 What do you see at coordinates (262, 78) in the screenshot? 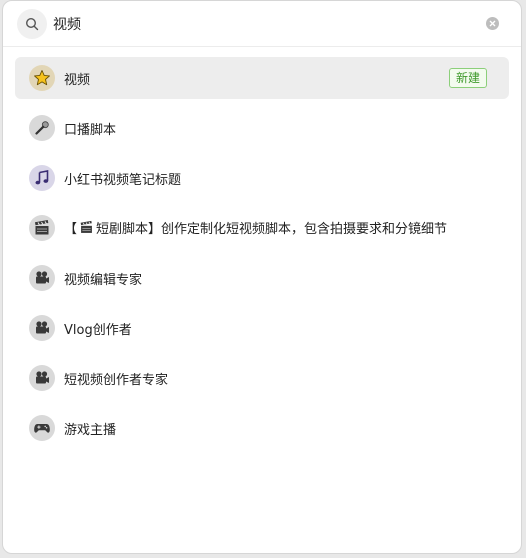
I see `result-item-new-video: 视频 新建` at bounding box center [262, 78].